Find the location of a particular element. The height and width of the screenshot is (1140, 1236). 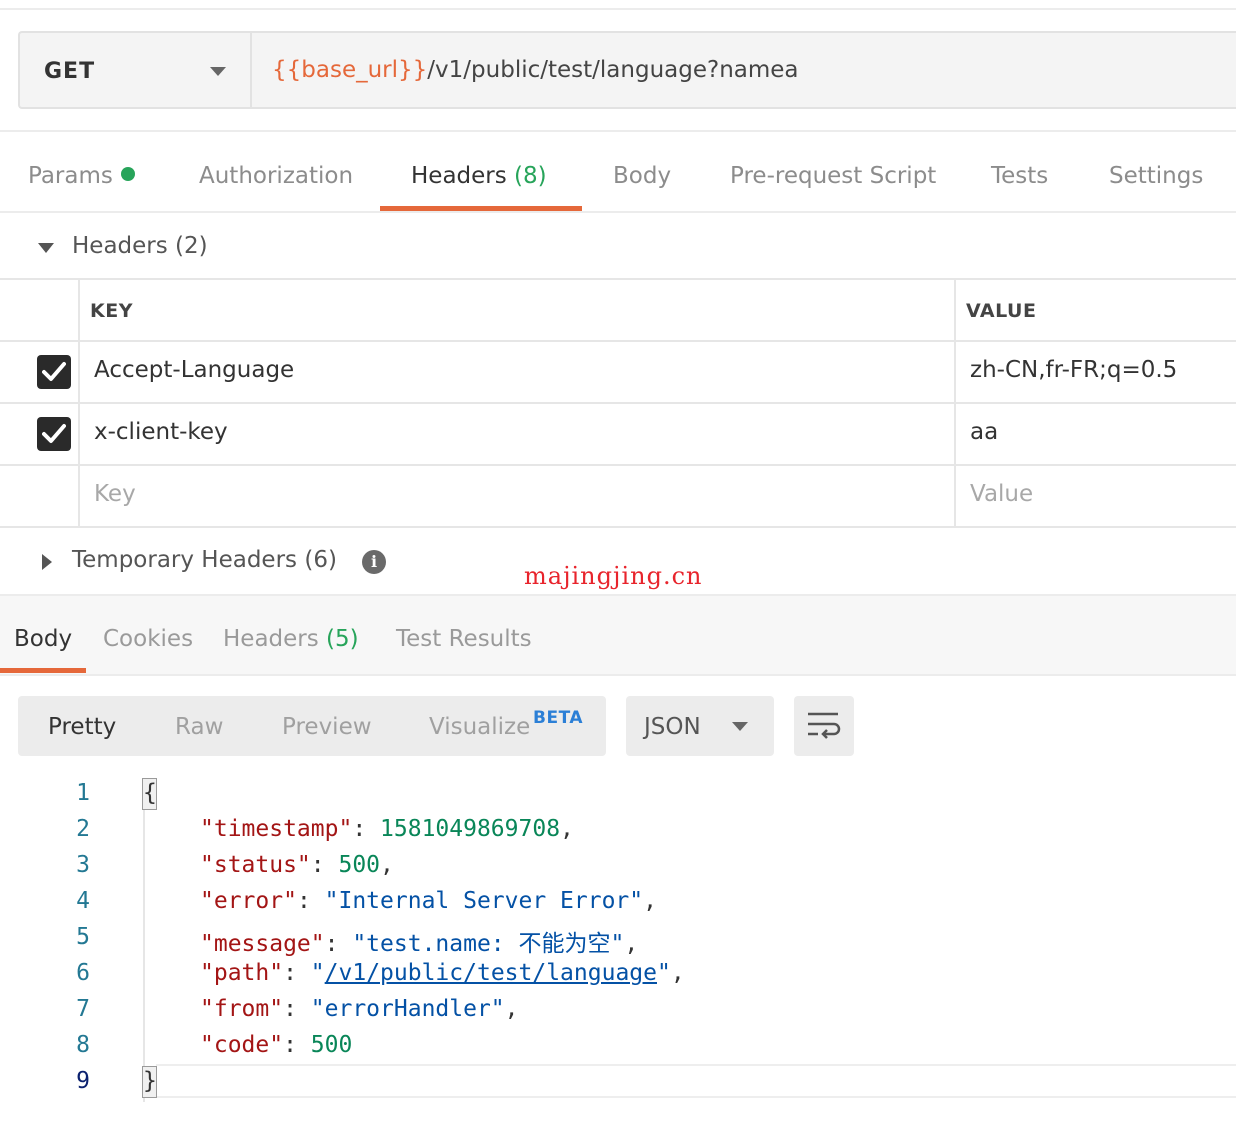

line-number: 1 is located at coordinates (83, 793).